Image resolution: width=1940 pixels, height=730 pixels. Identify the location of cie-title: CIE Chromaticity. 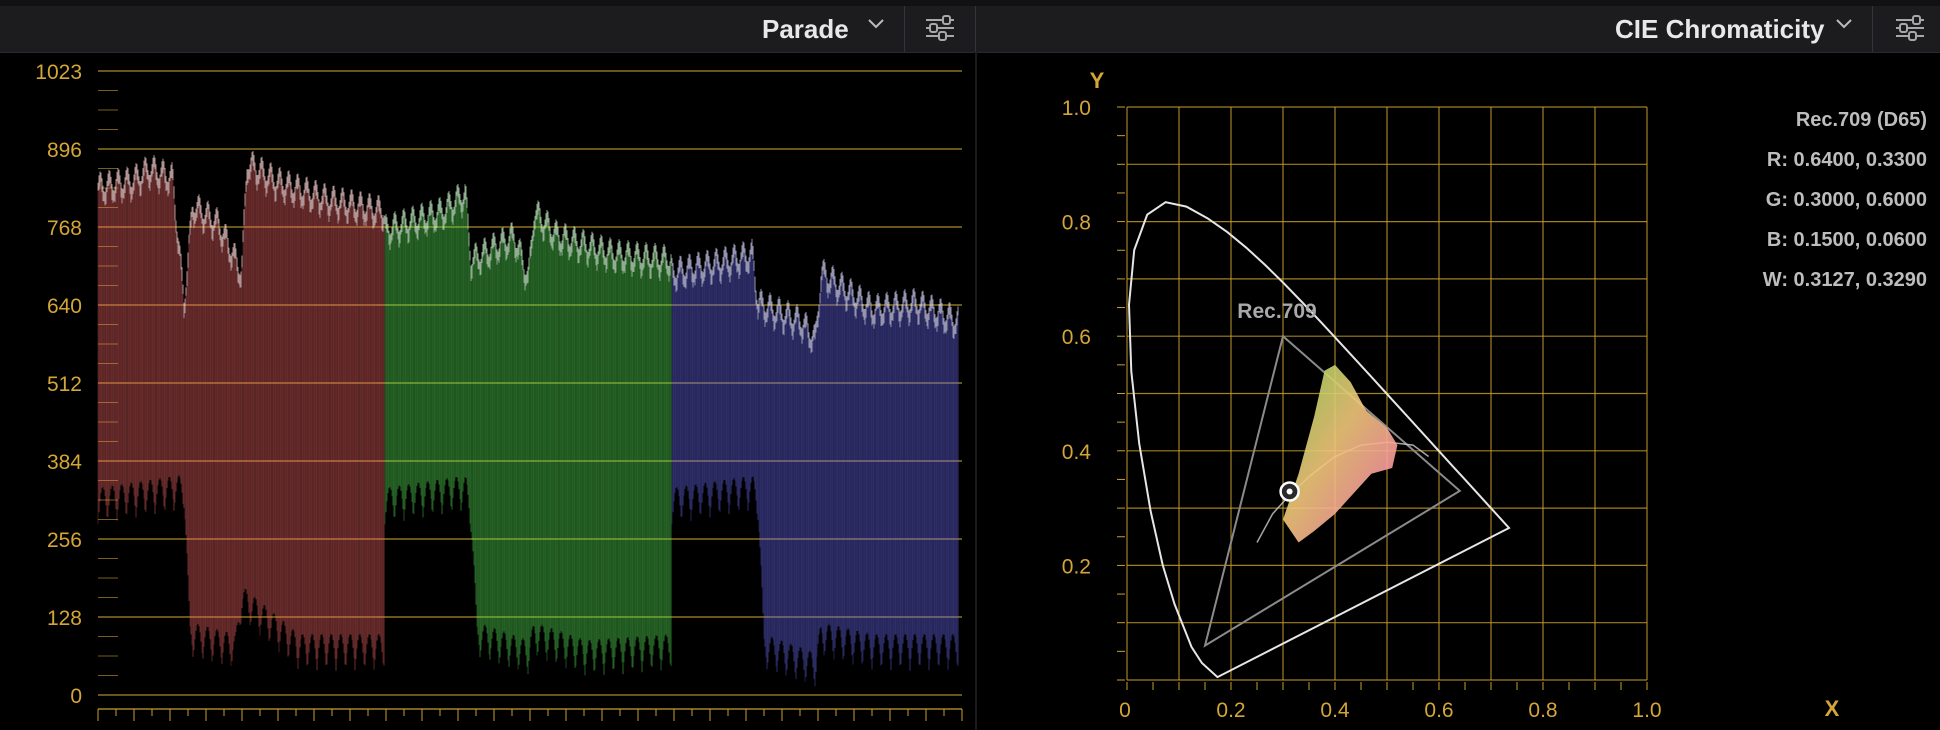
(1720, 29).